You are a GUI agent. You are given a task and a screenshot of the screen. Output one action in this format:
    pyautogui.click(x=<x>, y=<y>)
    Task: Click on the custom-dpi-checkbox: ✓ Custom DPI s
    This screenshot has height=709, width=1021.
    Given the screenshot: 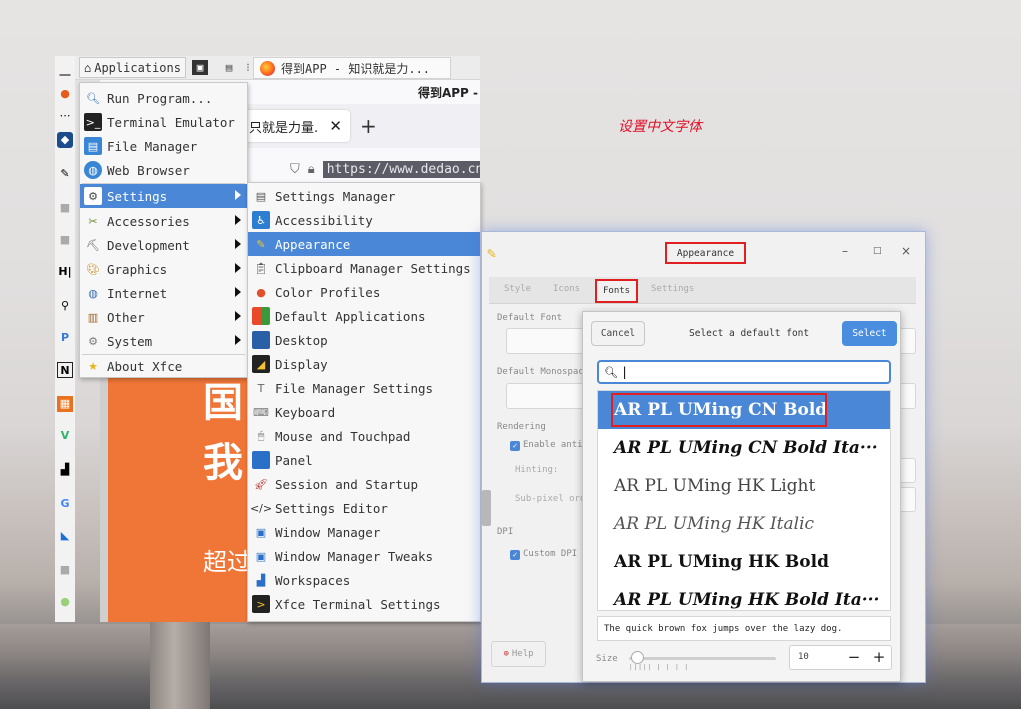 What is the action you would take?
    pyautogui.click(x=549, y=554)
    